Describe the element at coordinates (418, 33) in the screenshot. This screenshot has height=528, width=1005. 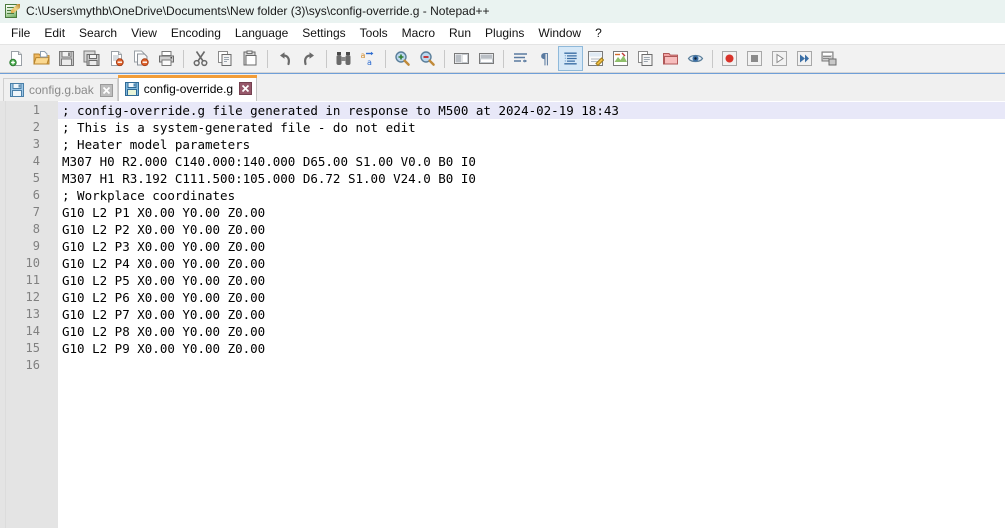
I see `menu-item-macro: Macro` at that location.